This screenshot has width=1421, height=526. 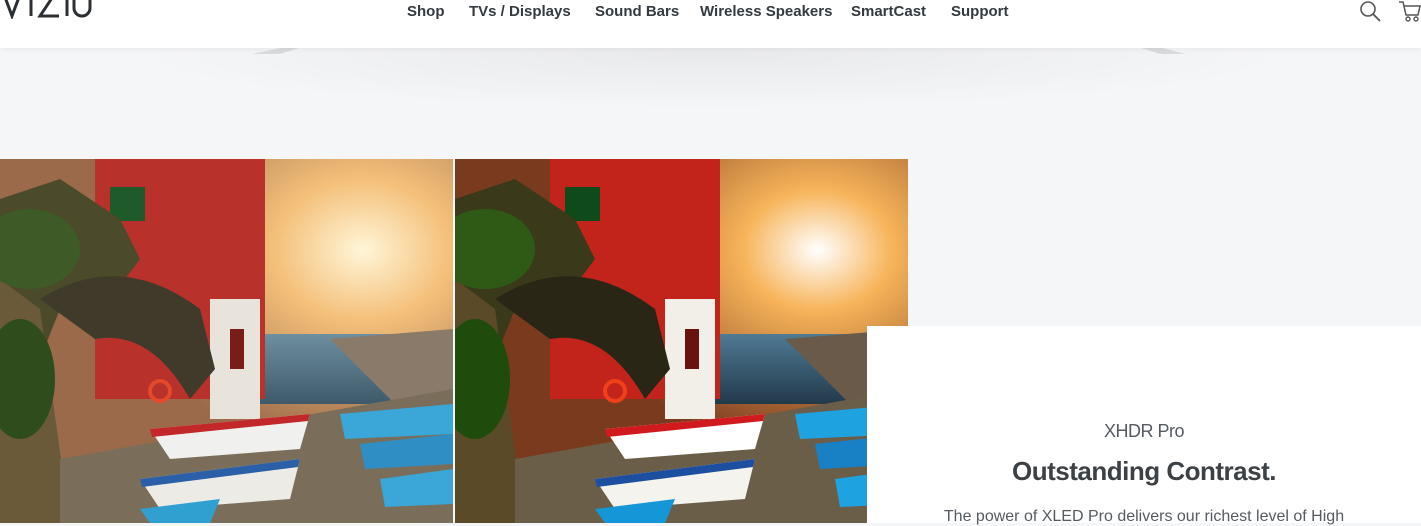 I want to click on nav-sound-bars: Sound Bars, so click(x=637, y=11).